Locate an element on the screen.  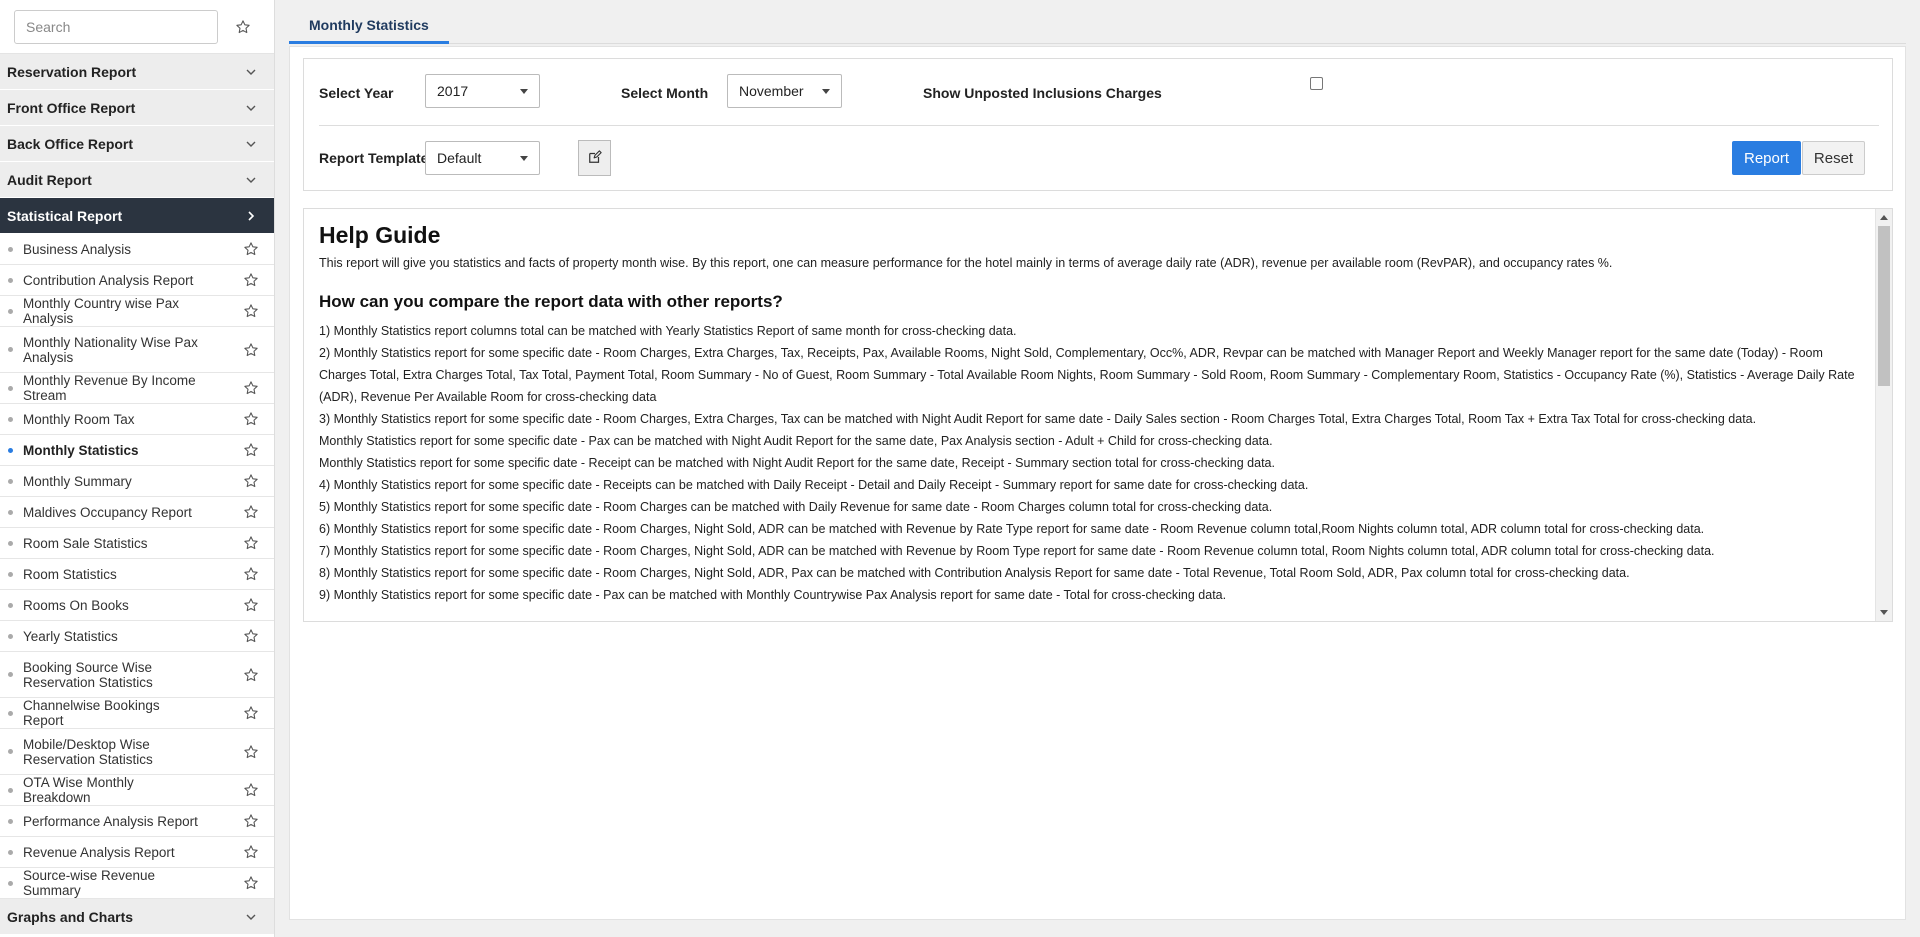
sidebar-search-row is located at coordinates (137, 27).